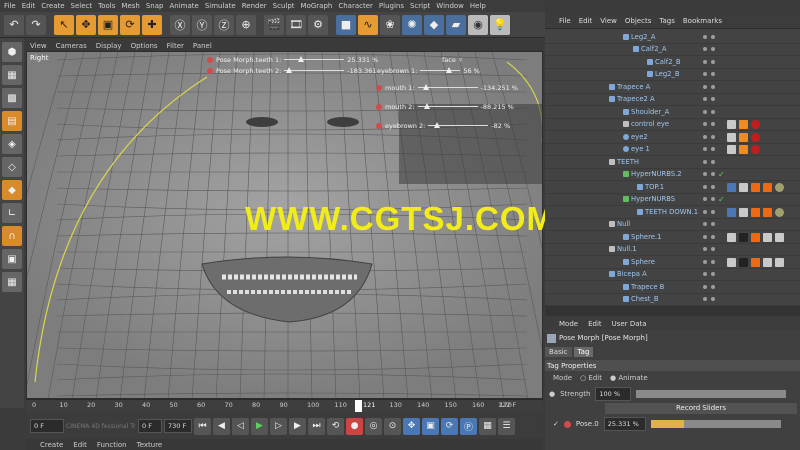 This screenshot has width=800, height=450. What do you see at coordinates (12, 167) in the screenshot?
I see `edges-mode-icon: ◇` at bounding box center [12, 167].